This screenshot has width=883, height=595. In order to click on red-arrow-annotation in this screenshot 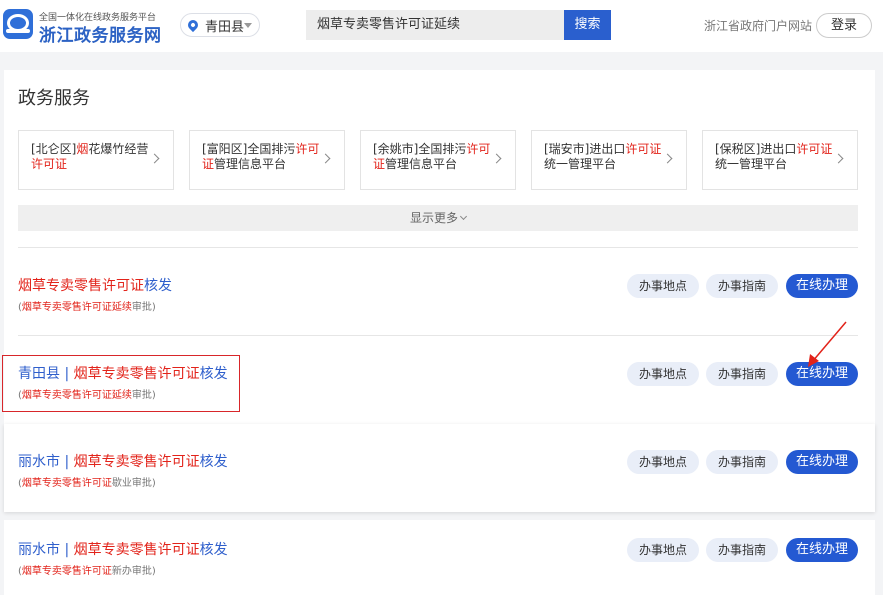, I will do `click(827, 344)`.